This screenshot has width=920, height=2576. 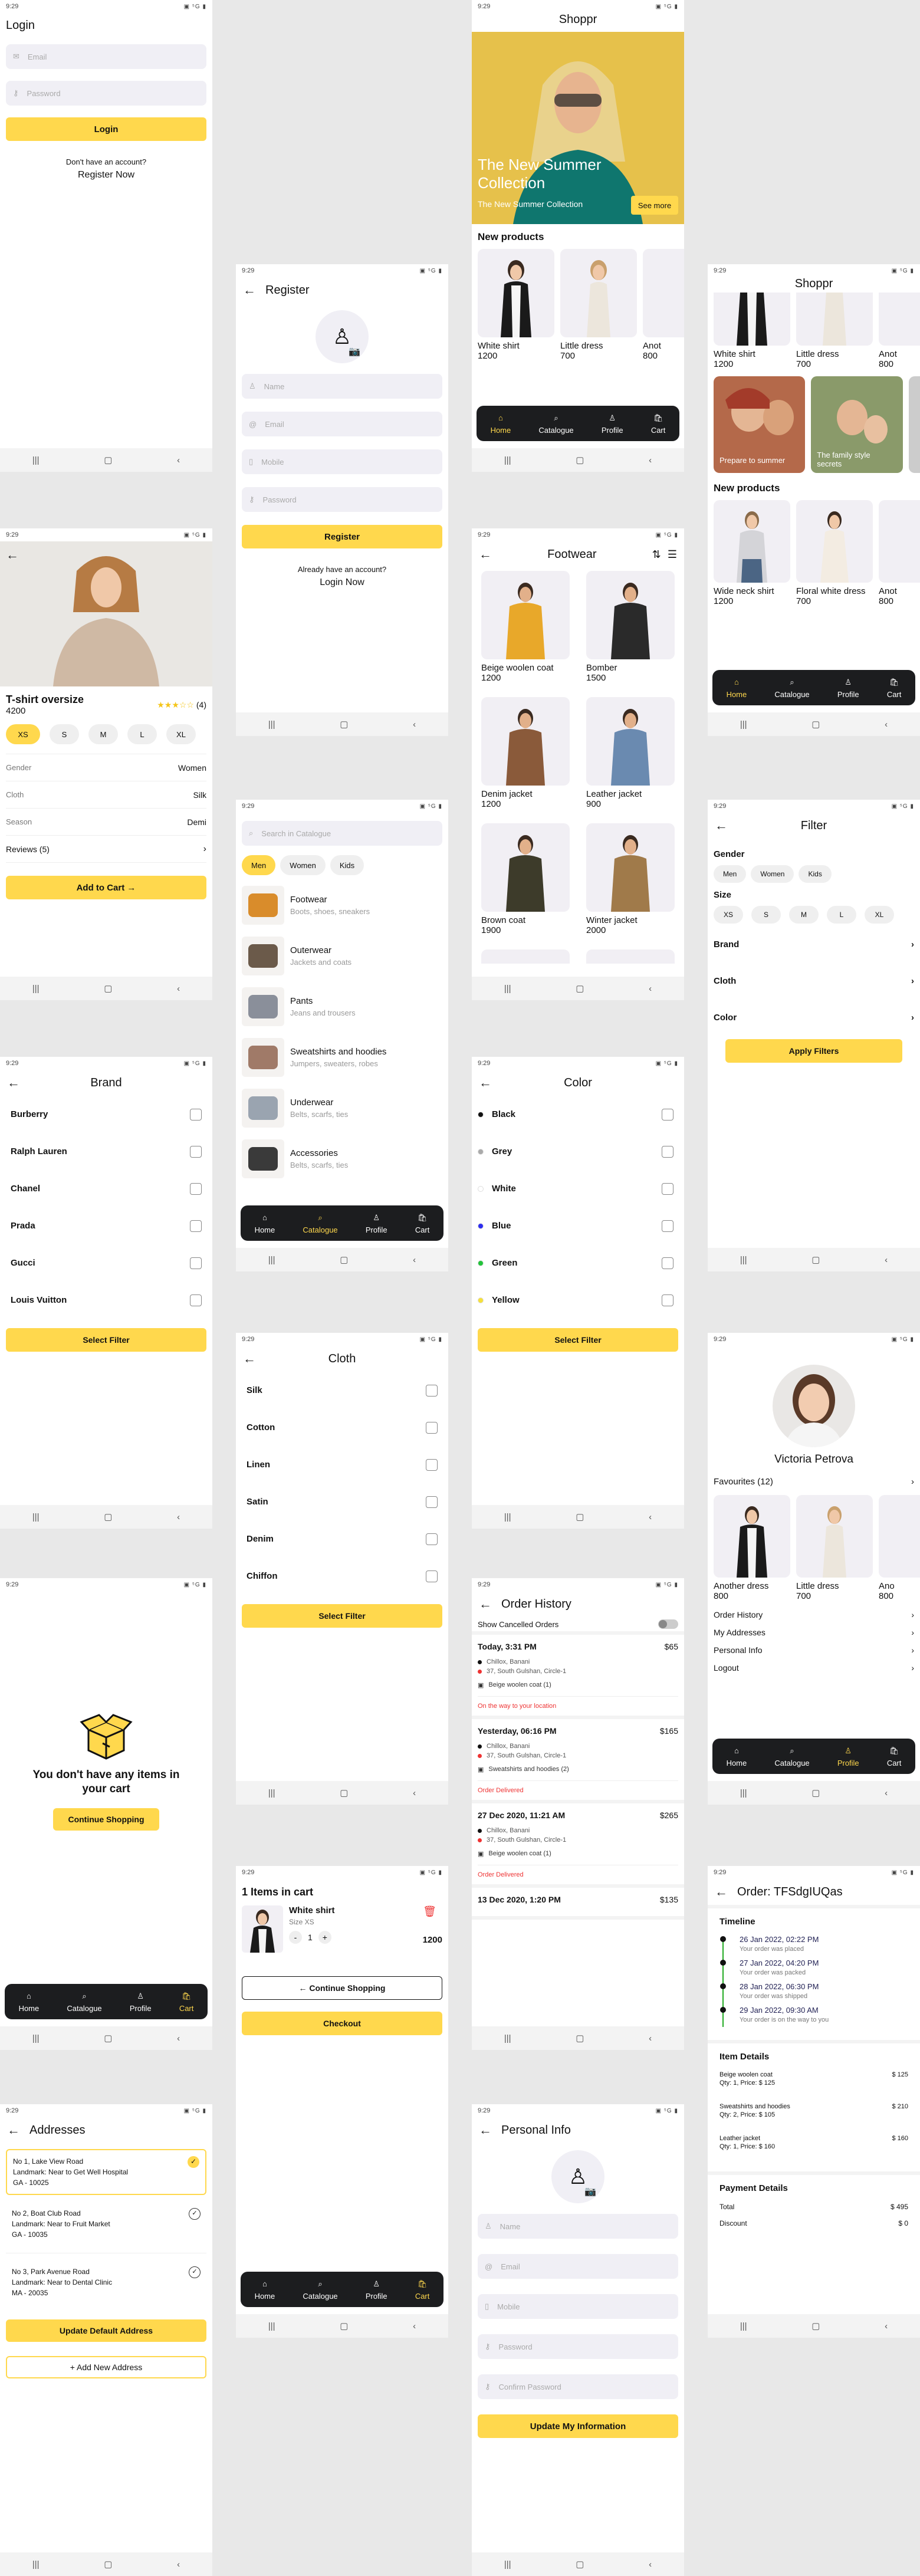 I want to click on continue-shopping-button: Continue Shopping, so click(x=106, y=1819).